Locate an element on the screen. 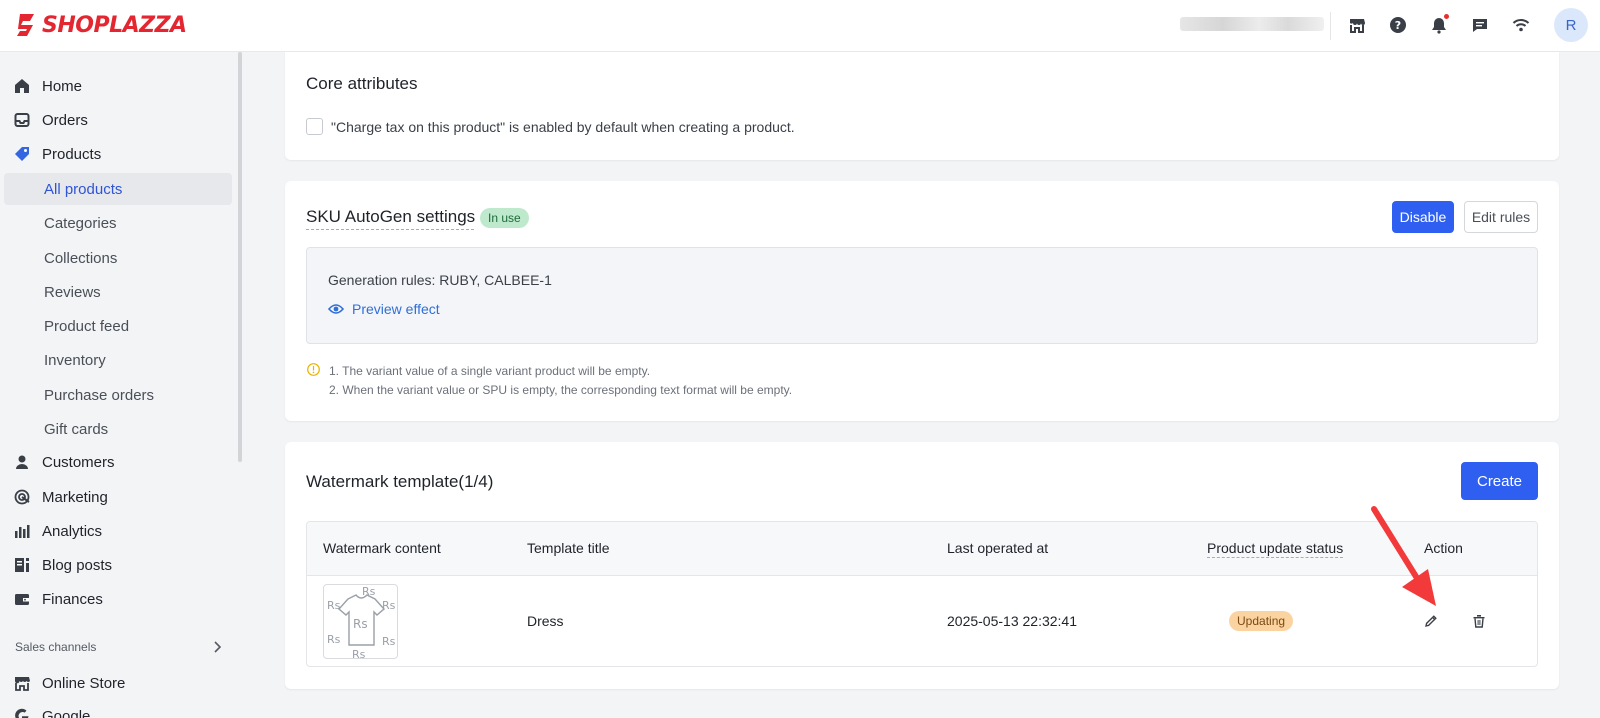 This screenshot has height=718, width=1600. chevron-right-icon is located at coordinates (217, 647).